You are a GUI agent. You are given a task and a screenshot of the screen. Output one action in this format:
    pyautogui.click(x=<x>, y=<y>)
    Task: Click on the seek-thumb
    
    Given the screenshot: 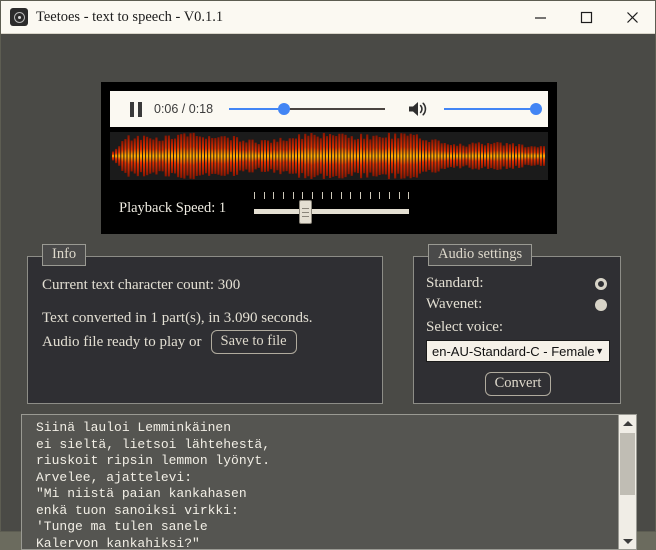 What is the action you would take?
    pyautogui.click(x=283, y=109)
    